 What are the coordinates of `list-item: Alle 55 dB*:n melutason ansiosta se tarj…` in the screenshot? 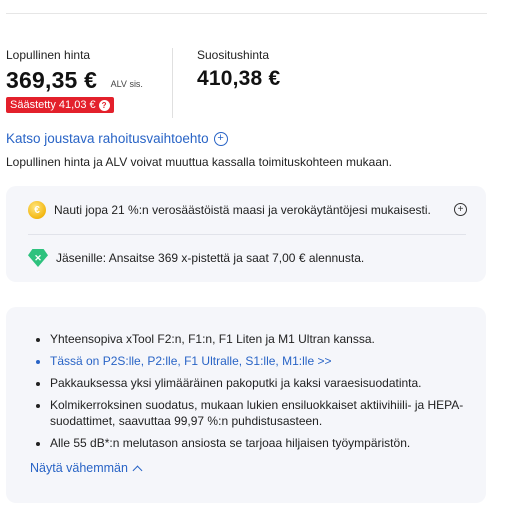 It's located at (265, 443).